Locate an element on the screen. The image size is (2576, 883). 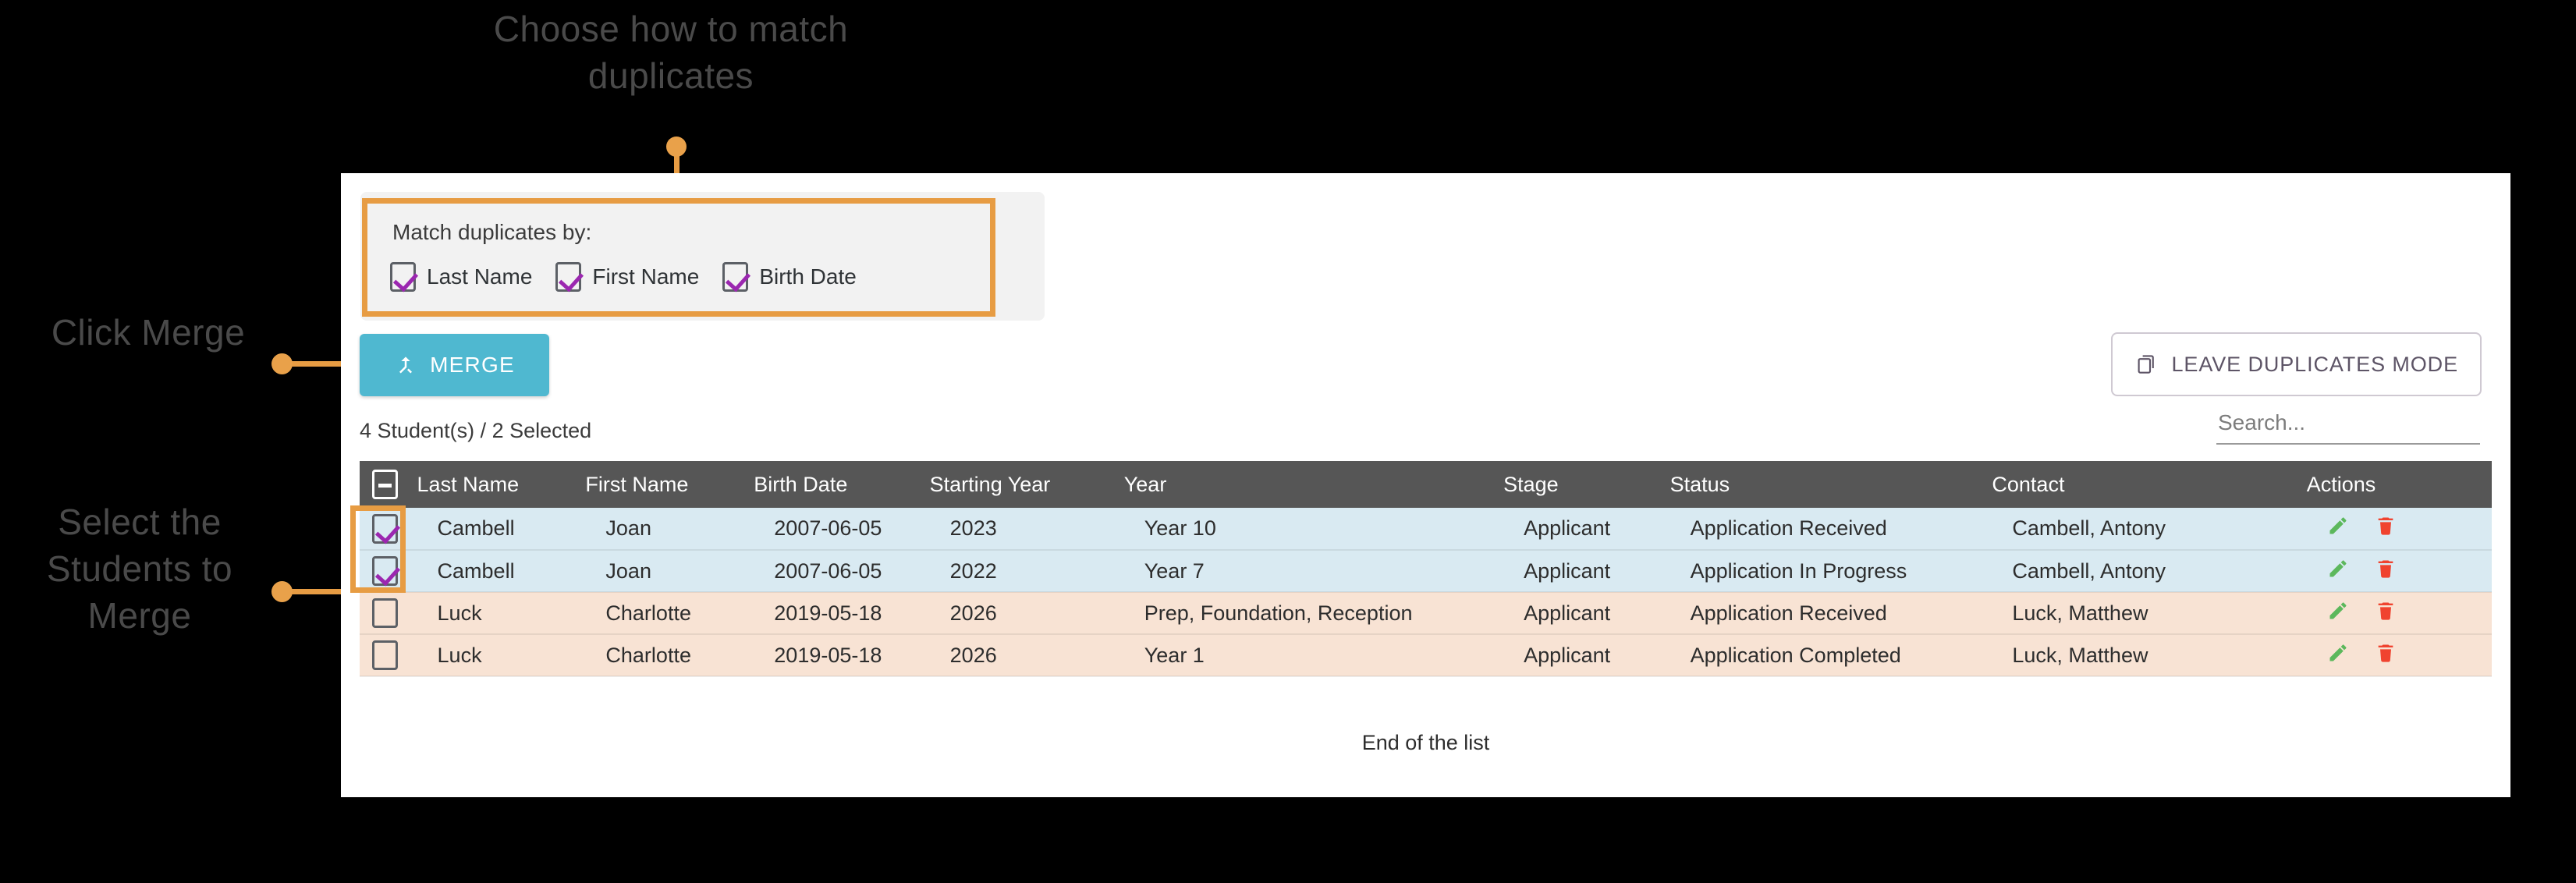
search-input is located at coordinates (2348, 426).